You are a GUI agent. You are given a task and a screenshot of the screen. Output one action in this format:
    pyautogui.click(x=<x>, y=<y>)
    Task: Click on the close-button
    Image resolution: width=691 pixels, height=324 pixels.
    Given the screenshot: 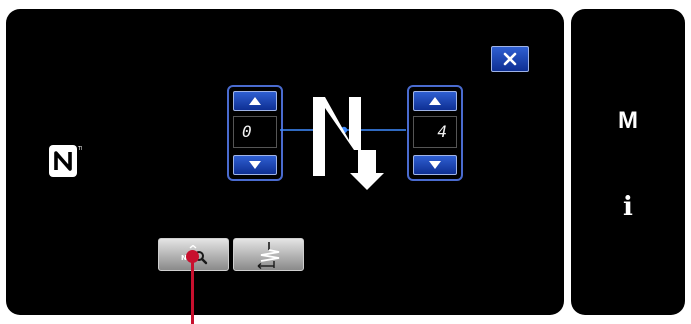 What is the action you would take?
    pyautogui.click(x=510, y=59)
    